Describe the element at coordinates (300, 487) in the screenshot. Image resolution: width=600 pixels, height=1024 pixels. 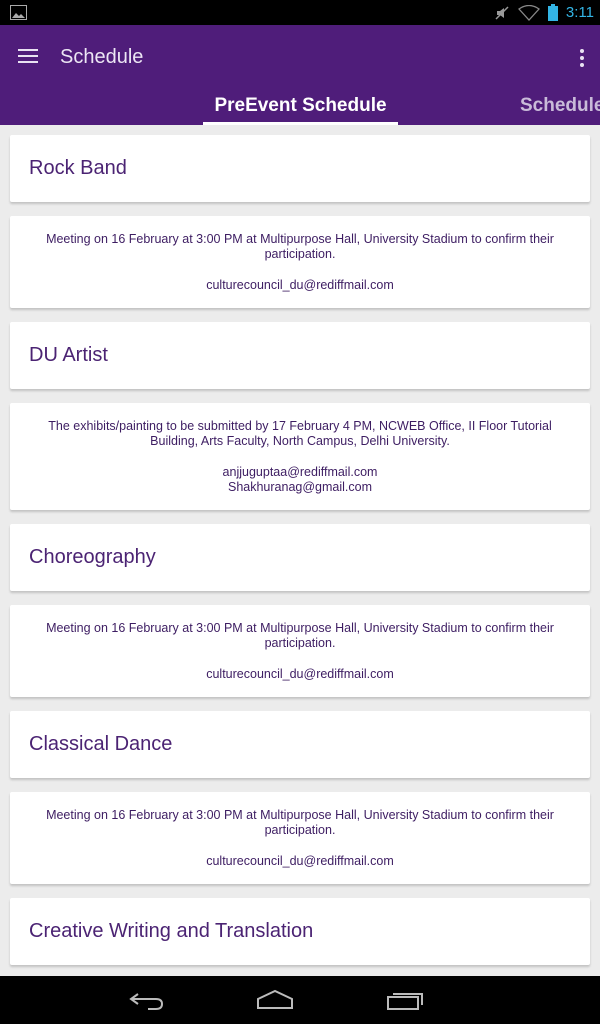
I see `event-email: Shakhuranag@gmail.com` at that location.